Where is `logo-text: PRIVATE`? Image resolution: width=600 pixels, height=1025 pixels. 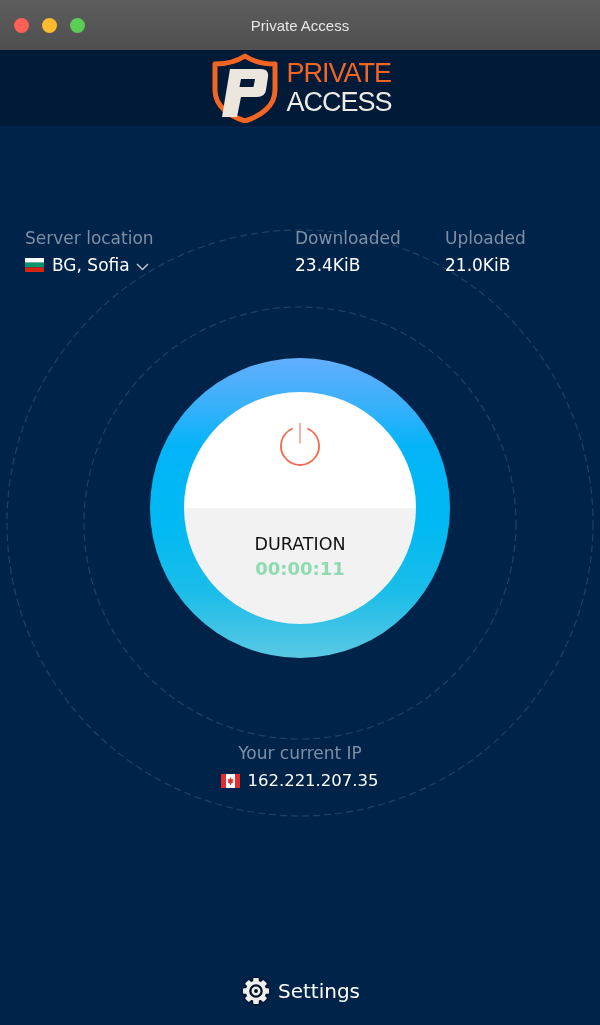 logo-text: PRIVATE is located at coordinates (339, 73).